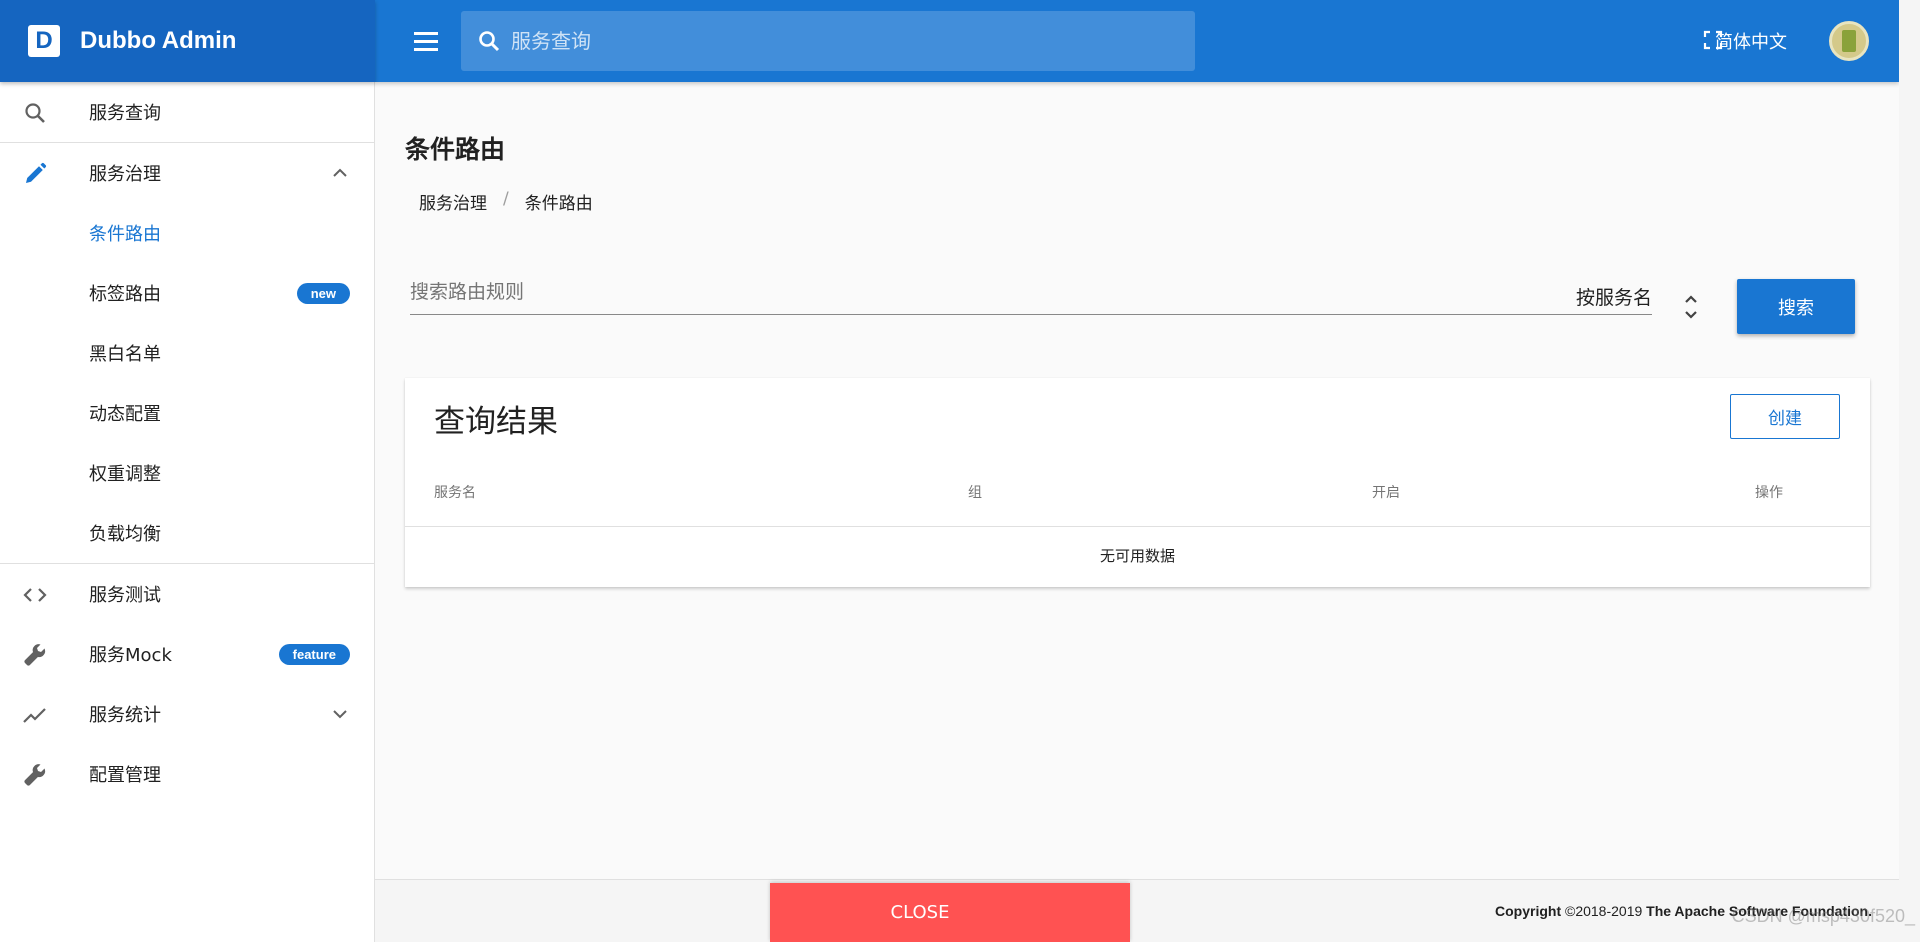 The image size is (1920, 942). What do you see at coordinates (831, 41) in the screenshot?
I see `global-search-input` at bounding box center [831, 41].